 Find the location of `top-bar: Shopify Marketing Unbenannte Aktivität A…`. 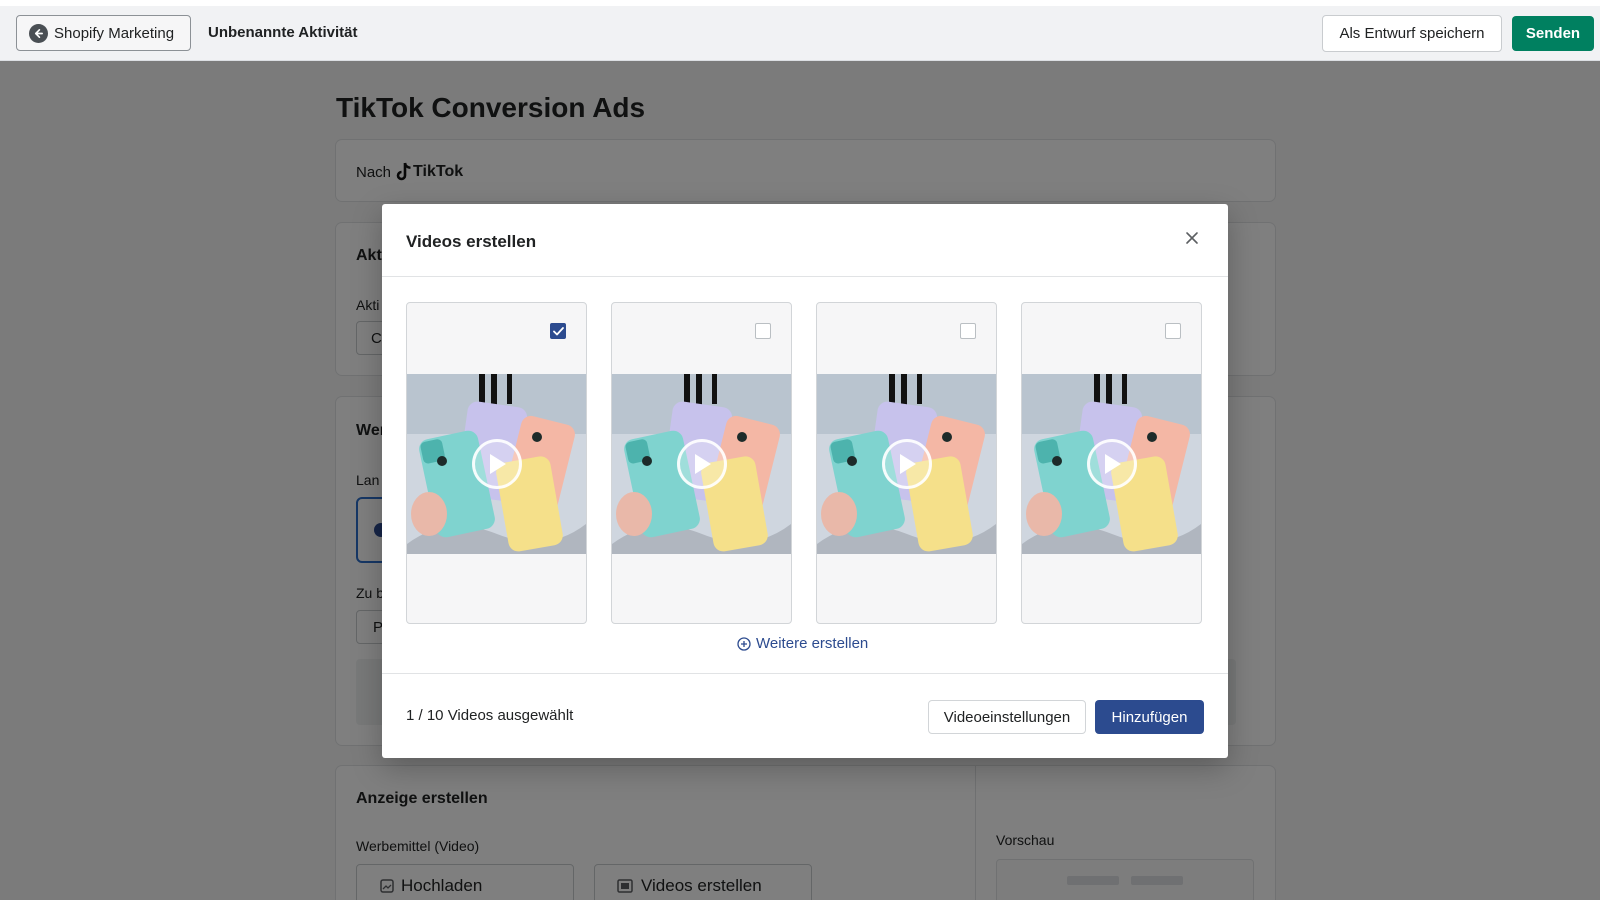

top-bar: Shopify Marketing Unbenannte Aktivität A… is located at coordinates (800, 30).